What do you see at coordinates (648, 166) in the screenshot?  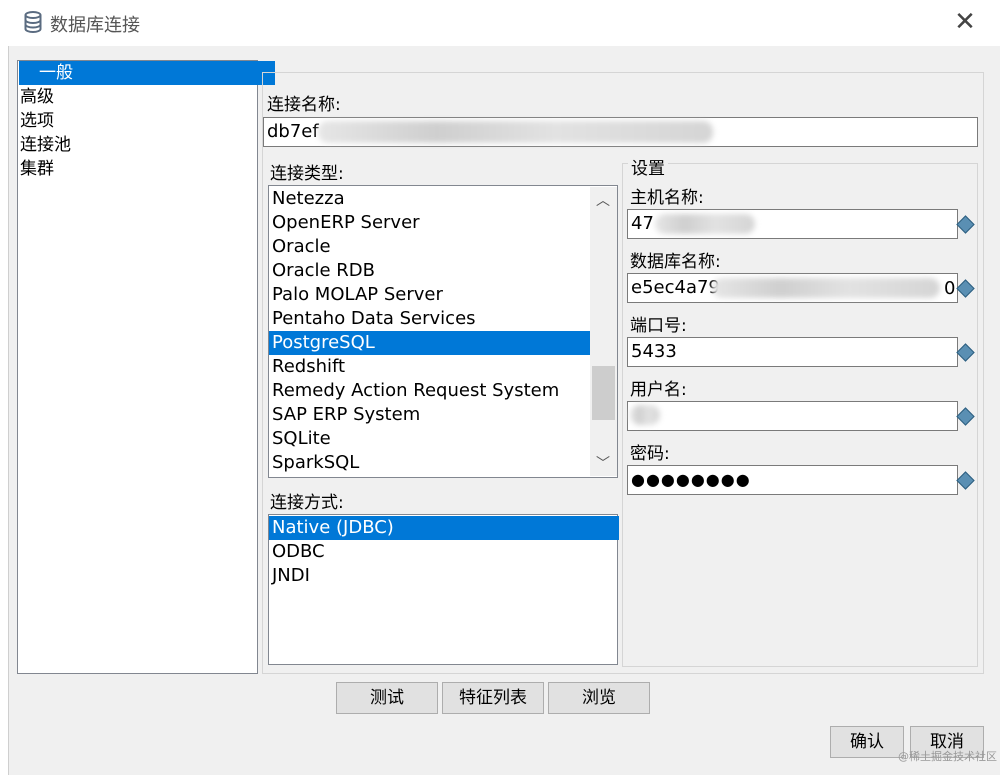 I see `settings-group-label: 设置` at bounding box center [648, 166].